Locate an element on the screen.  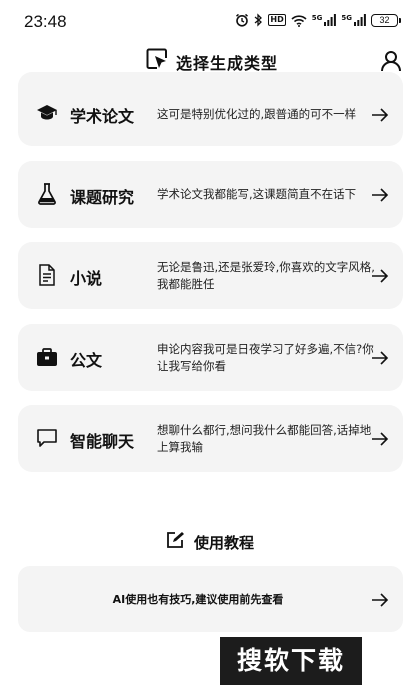
signal-icon-2: 5G is located at coordinates (353, 20).